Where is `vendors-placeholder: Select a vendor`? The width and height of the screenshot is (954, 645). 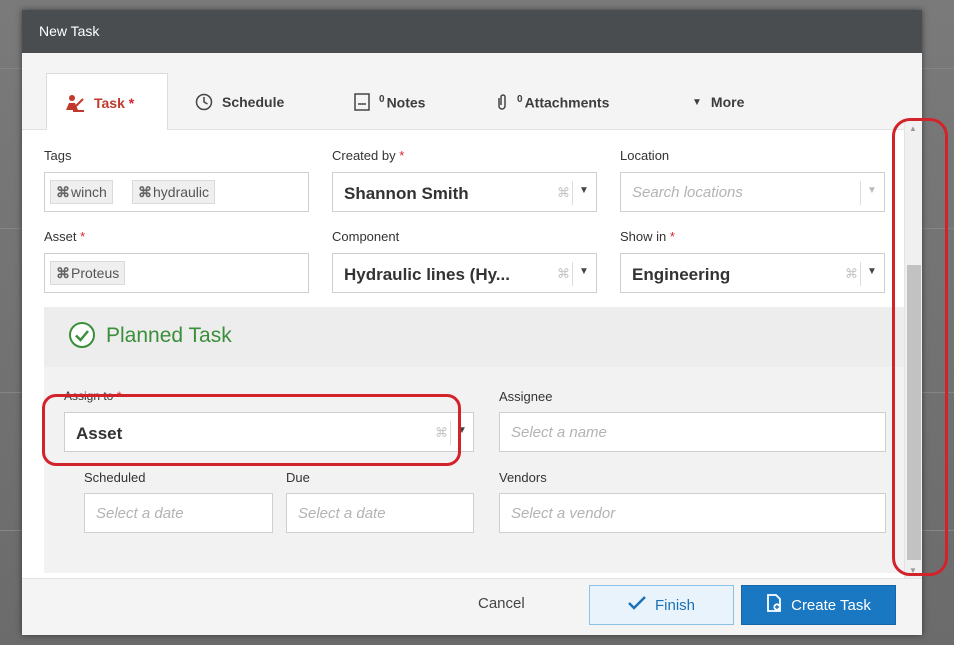 vendors-placeholder: Select a vendor is located at coordinates (563, 513).